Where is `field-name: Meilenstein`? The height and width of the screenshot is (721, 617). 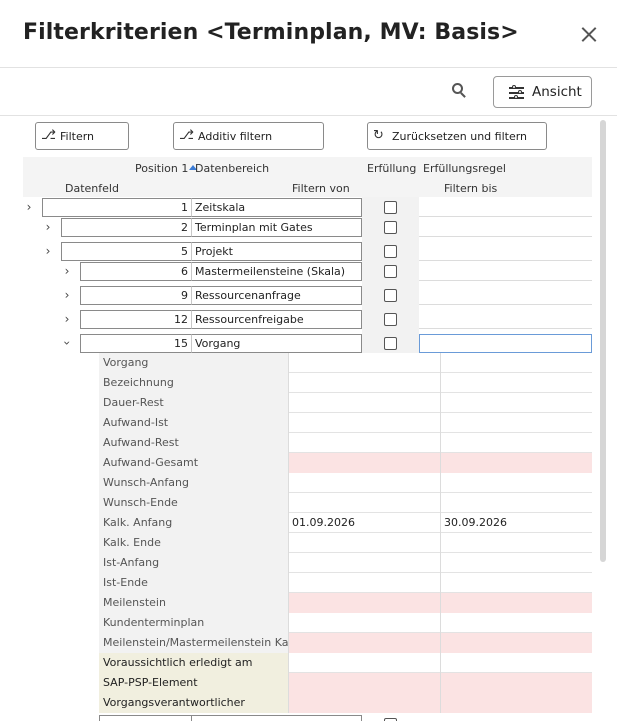
field-name: Meilenstein is located at coordinates (194, 603).